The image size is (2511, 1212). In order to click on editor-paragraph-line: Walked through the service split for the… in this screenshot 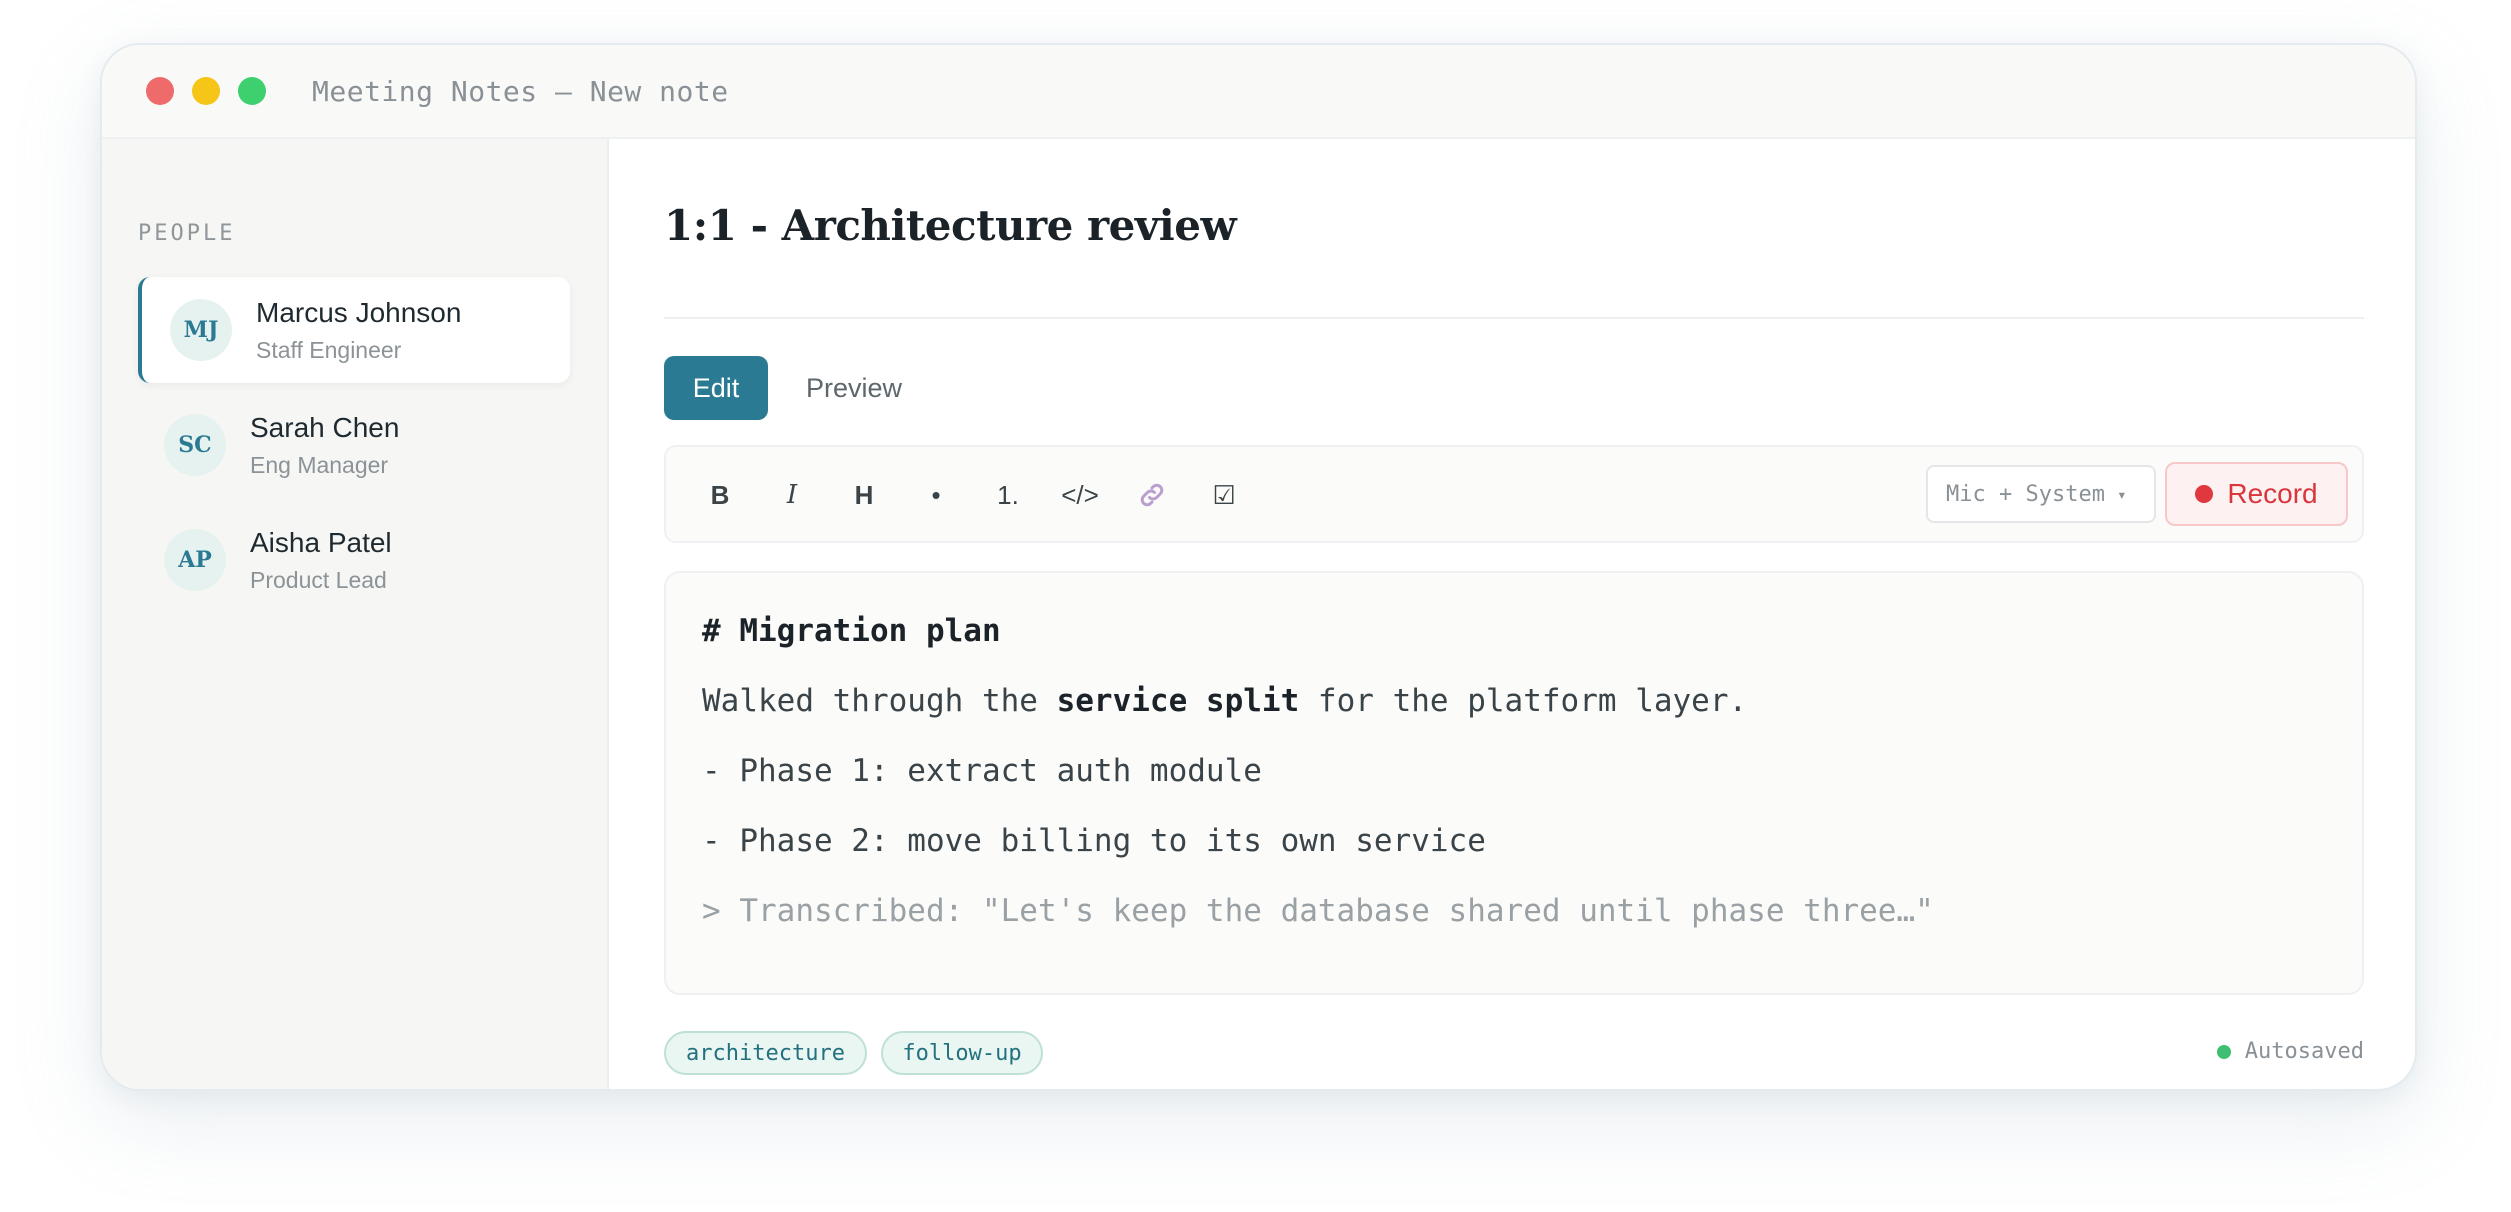, I will do `click(1224, 701)`.